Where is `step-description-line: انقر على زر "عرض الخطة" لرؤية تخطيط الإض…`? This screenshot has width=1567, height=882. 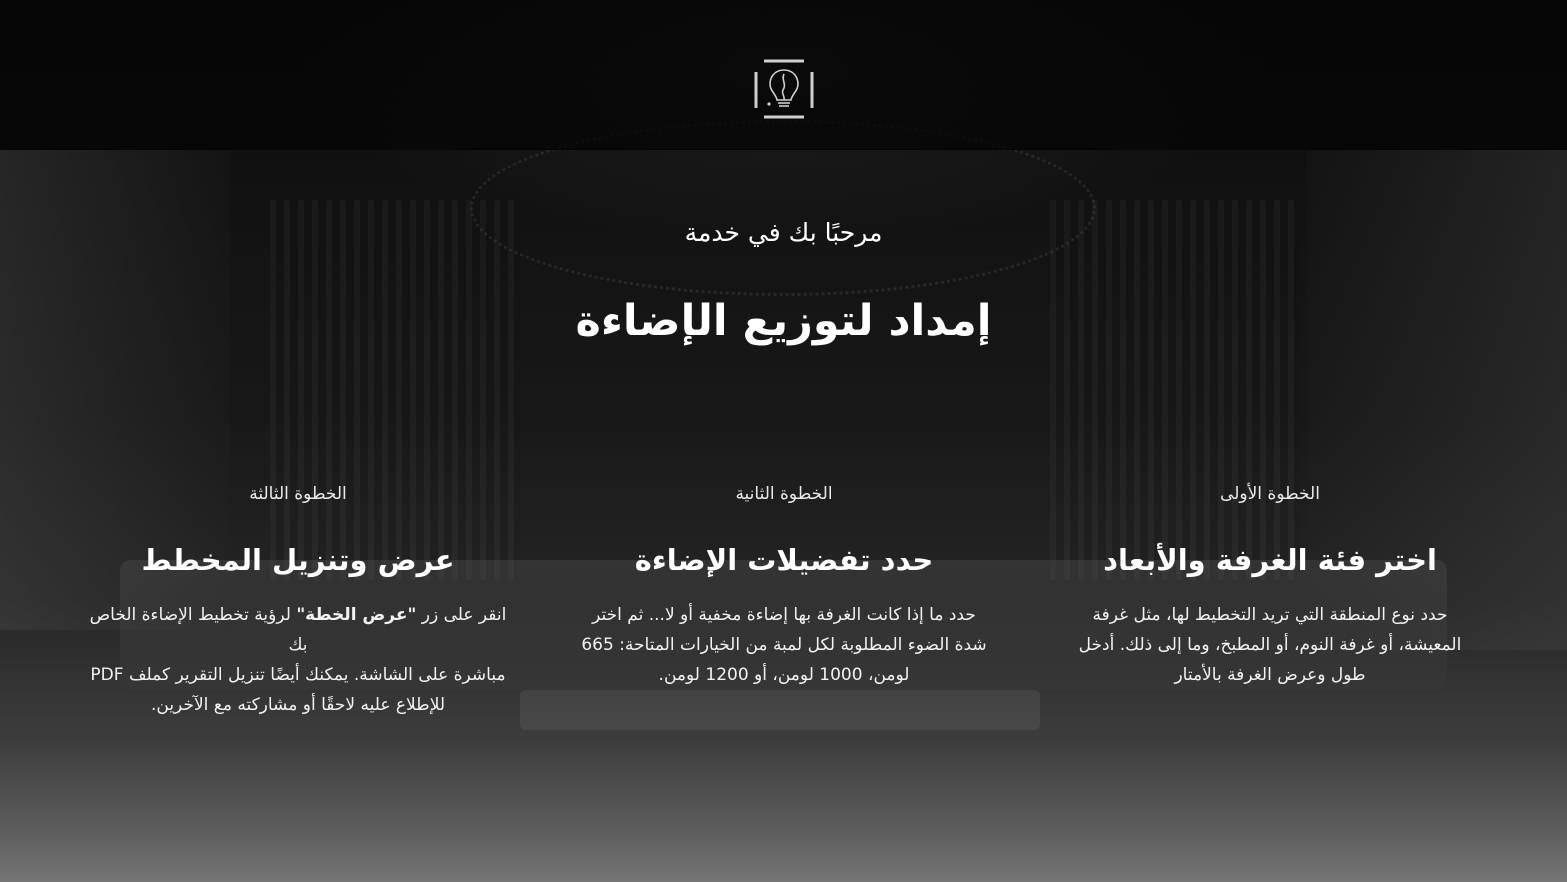
step-description-line: انقر على زر "عرض الخطة" لرؤية تخطيط الإض… is located at coordinates (298, 630).